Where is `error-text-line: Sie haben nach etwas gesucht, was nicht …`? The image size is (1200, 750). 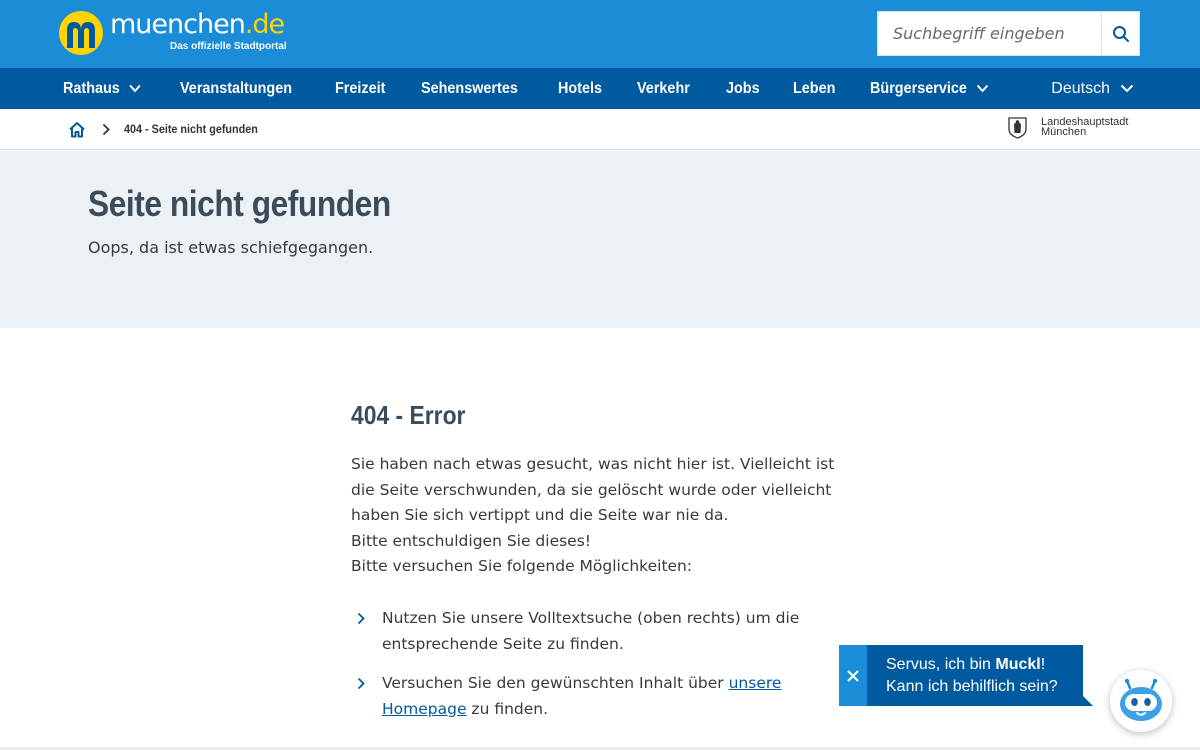
error-text-line: Sie haben nach etwas gesucht, was nicht … is located at coordinates (593, 464).